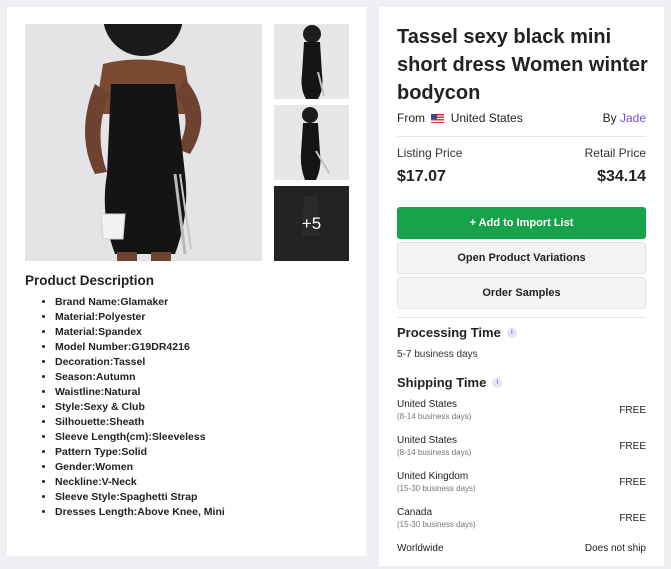 The image size is (671, 569). I want to click on list-item: Dresses Length:Above Knee, Mini, so click(140, 512).